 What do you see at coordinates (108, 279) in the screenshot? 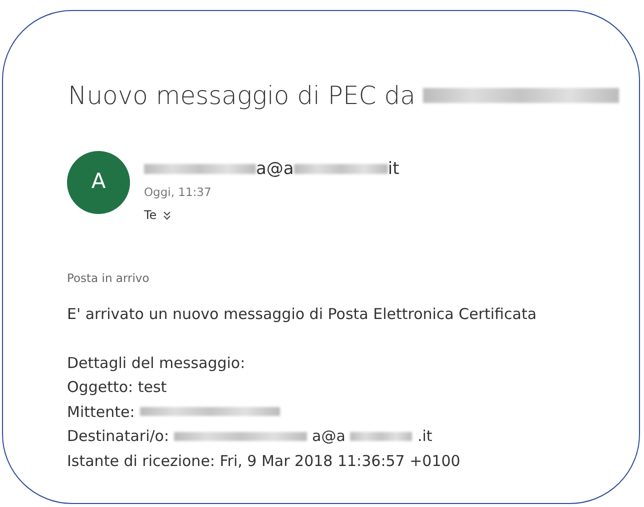
I see `folder-label: Posta in arrivo` at bounding box center [108, 279].